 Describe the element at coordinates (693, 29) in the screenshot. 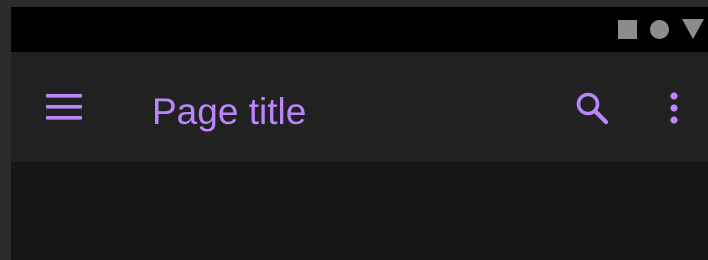

I see `triangle-down-icon` at that location.